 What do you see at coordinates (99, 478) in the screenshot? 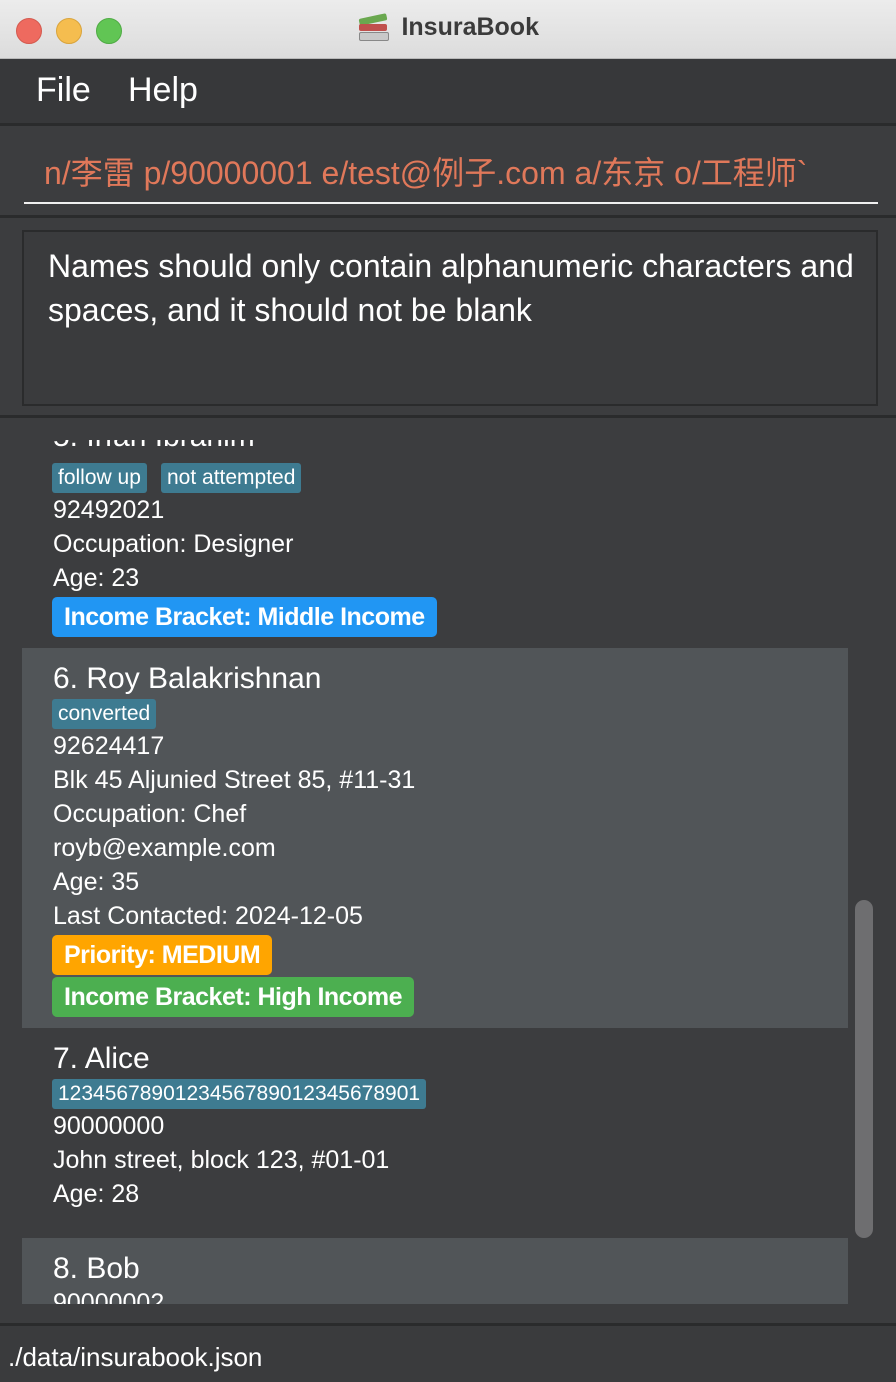
I see `person-tag: follow up` at bounding box center [99, 478].